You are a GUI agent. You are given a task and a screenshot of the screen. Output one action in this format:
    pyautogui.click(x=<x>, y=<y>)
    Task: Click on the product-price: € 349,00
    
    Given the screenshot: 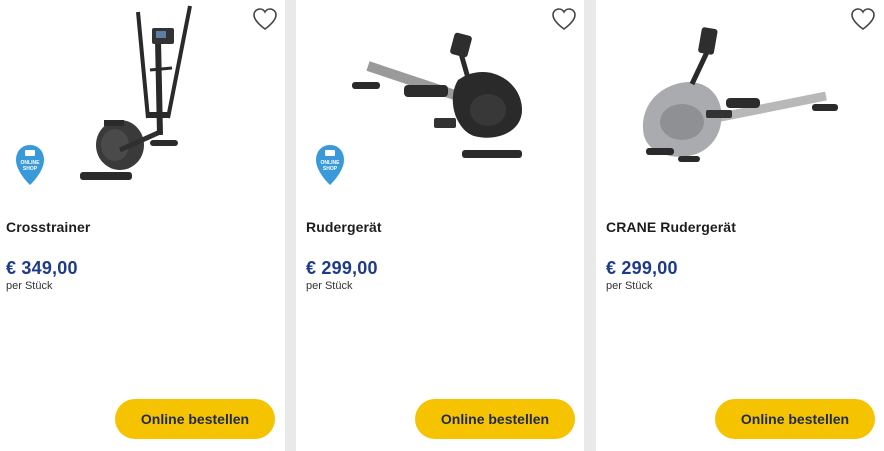 What is the action you would take?
    pyautogui.click(x=42, y=268)
    